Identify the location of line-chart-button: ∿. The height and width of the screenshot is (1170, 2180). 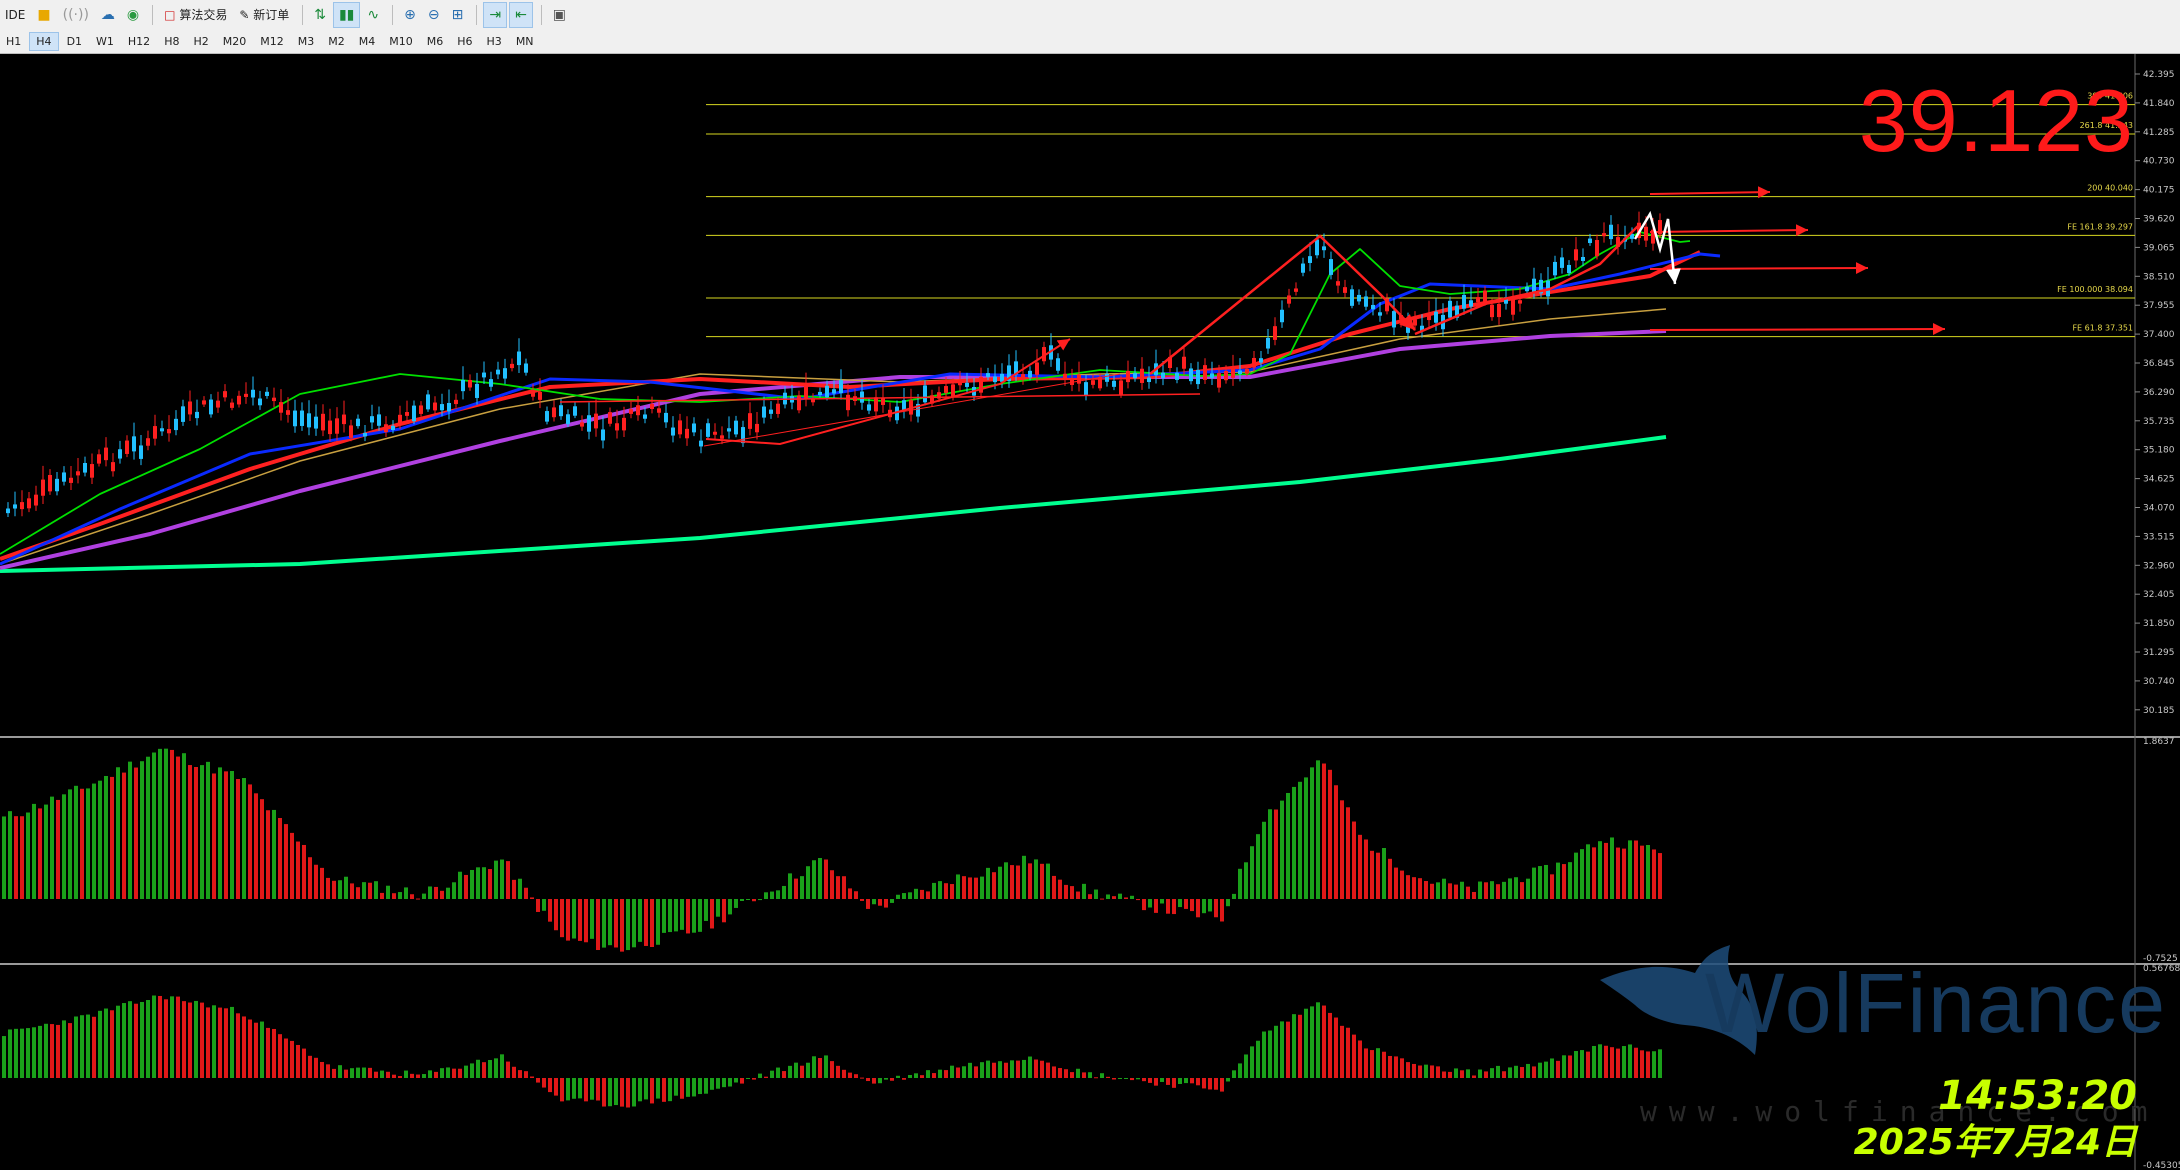
(373, 15).